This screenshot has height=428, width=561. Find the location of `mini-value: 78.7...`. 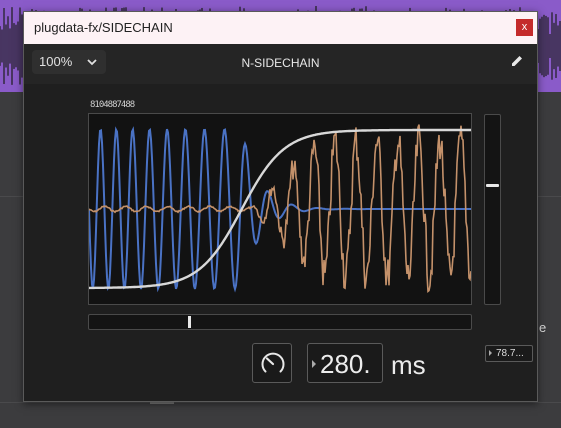

mini-value: 78.7... is located at coordinates (510, 353).